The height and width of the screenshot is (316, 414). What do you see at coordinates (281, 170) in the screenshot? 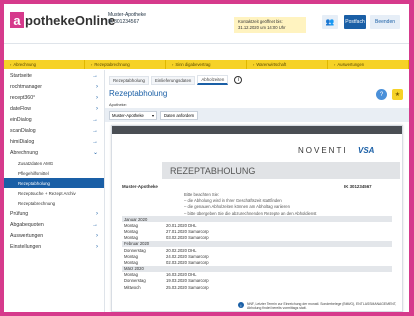
I see `document-banner: REZEPTABHOLUNG` at bounding box center [281, 170].